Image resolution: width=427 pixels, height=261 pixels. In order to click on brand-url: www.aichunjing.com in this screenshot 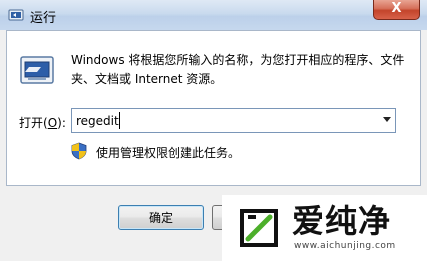, I will do `click(345, 246)`.